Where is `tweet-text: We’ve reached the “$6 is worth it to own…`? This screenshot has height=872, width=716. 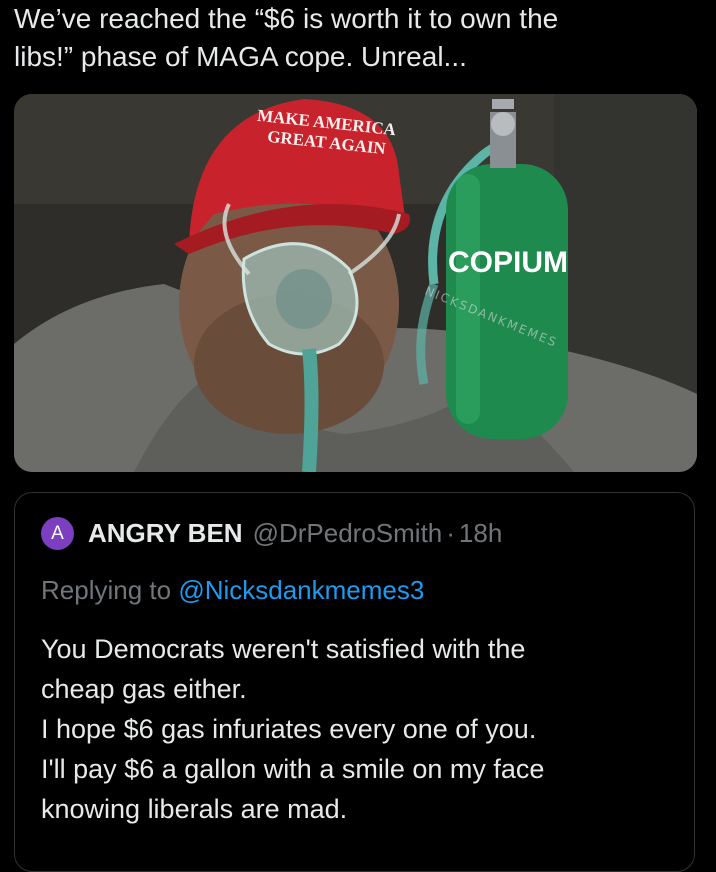 tweet-text: We’ve reached the “$6 is worth it to own… is located at coordinates (286, 37).